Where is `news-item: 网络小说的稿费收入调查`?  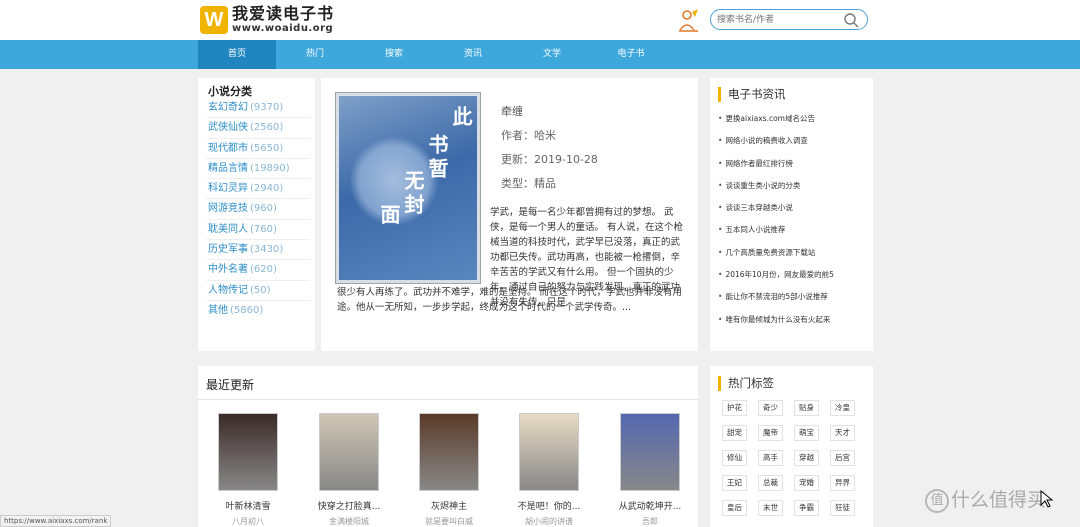
news-item: 网络小说的稿费收入调查 is located at coordinates (793, 141).